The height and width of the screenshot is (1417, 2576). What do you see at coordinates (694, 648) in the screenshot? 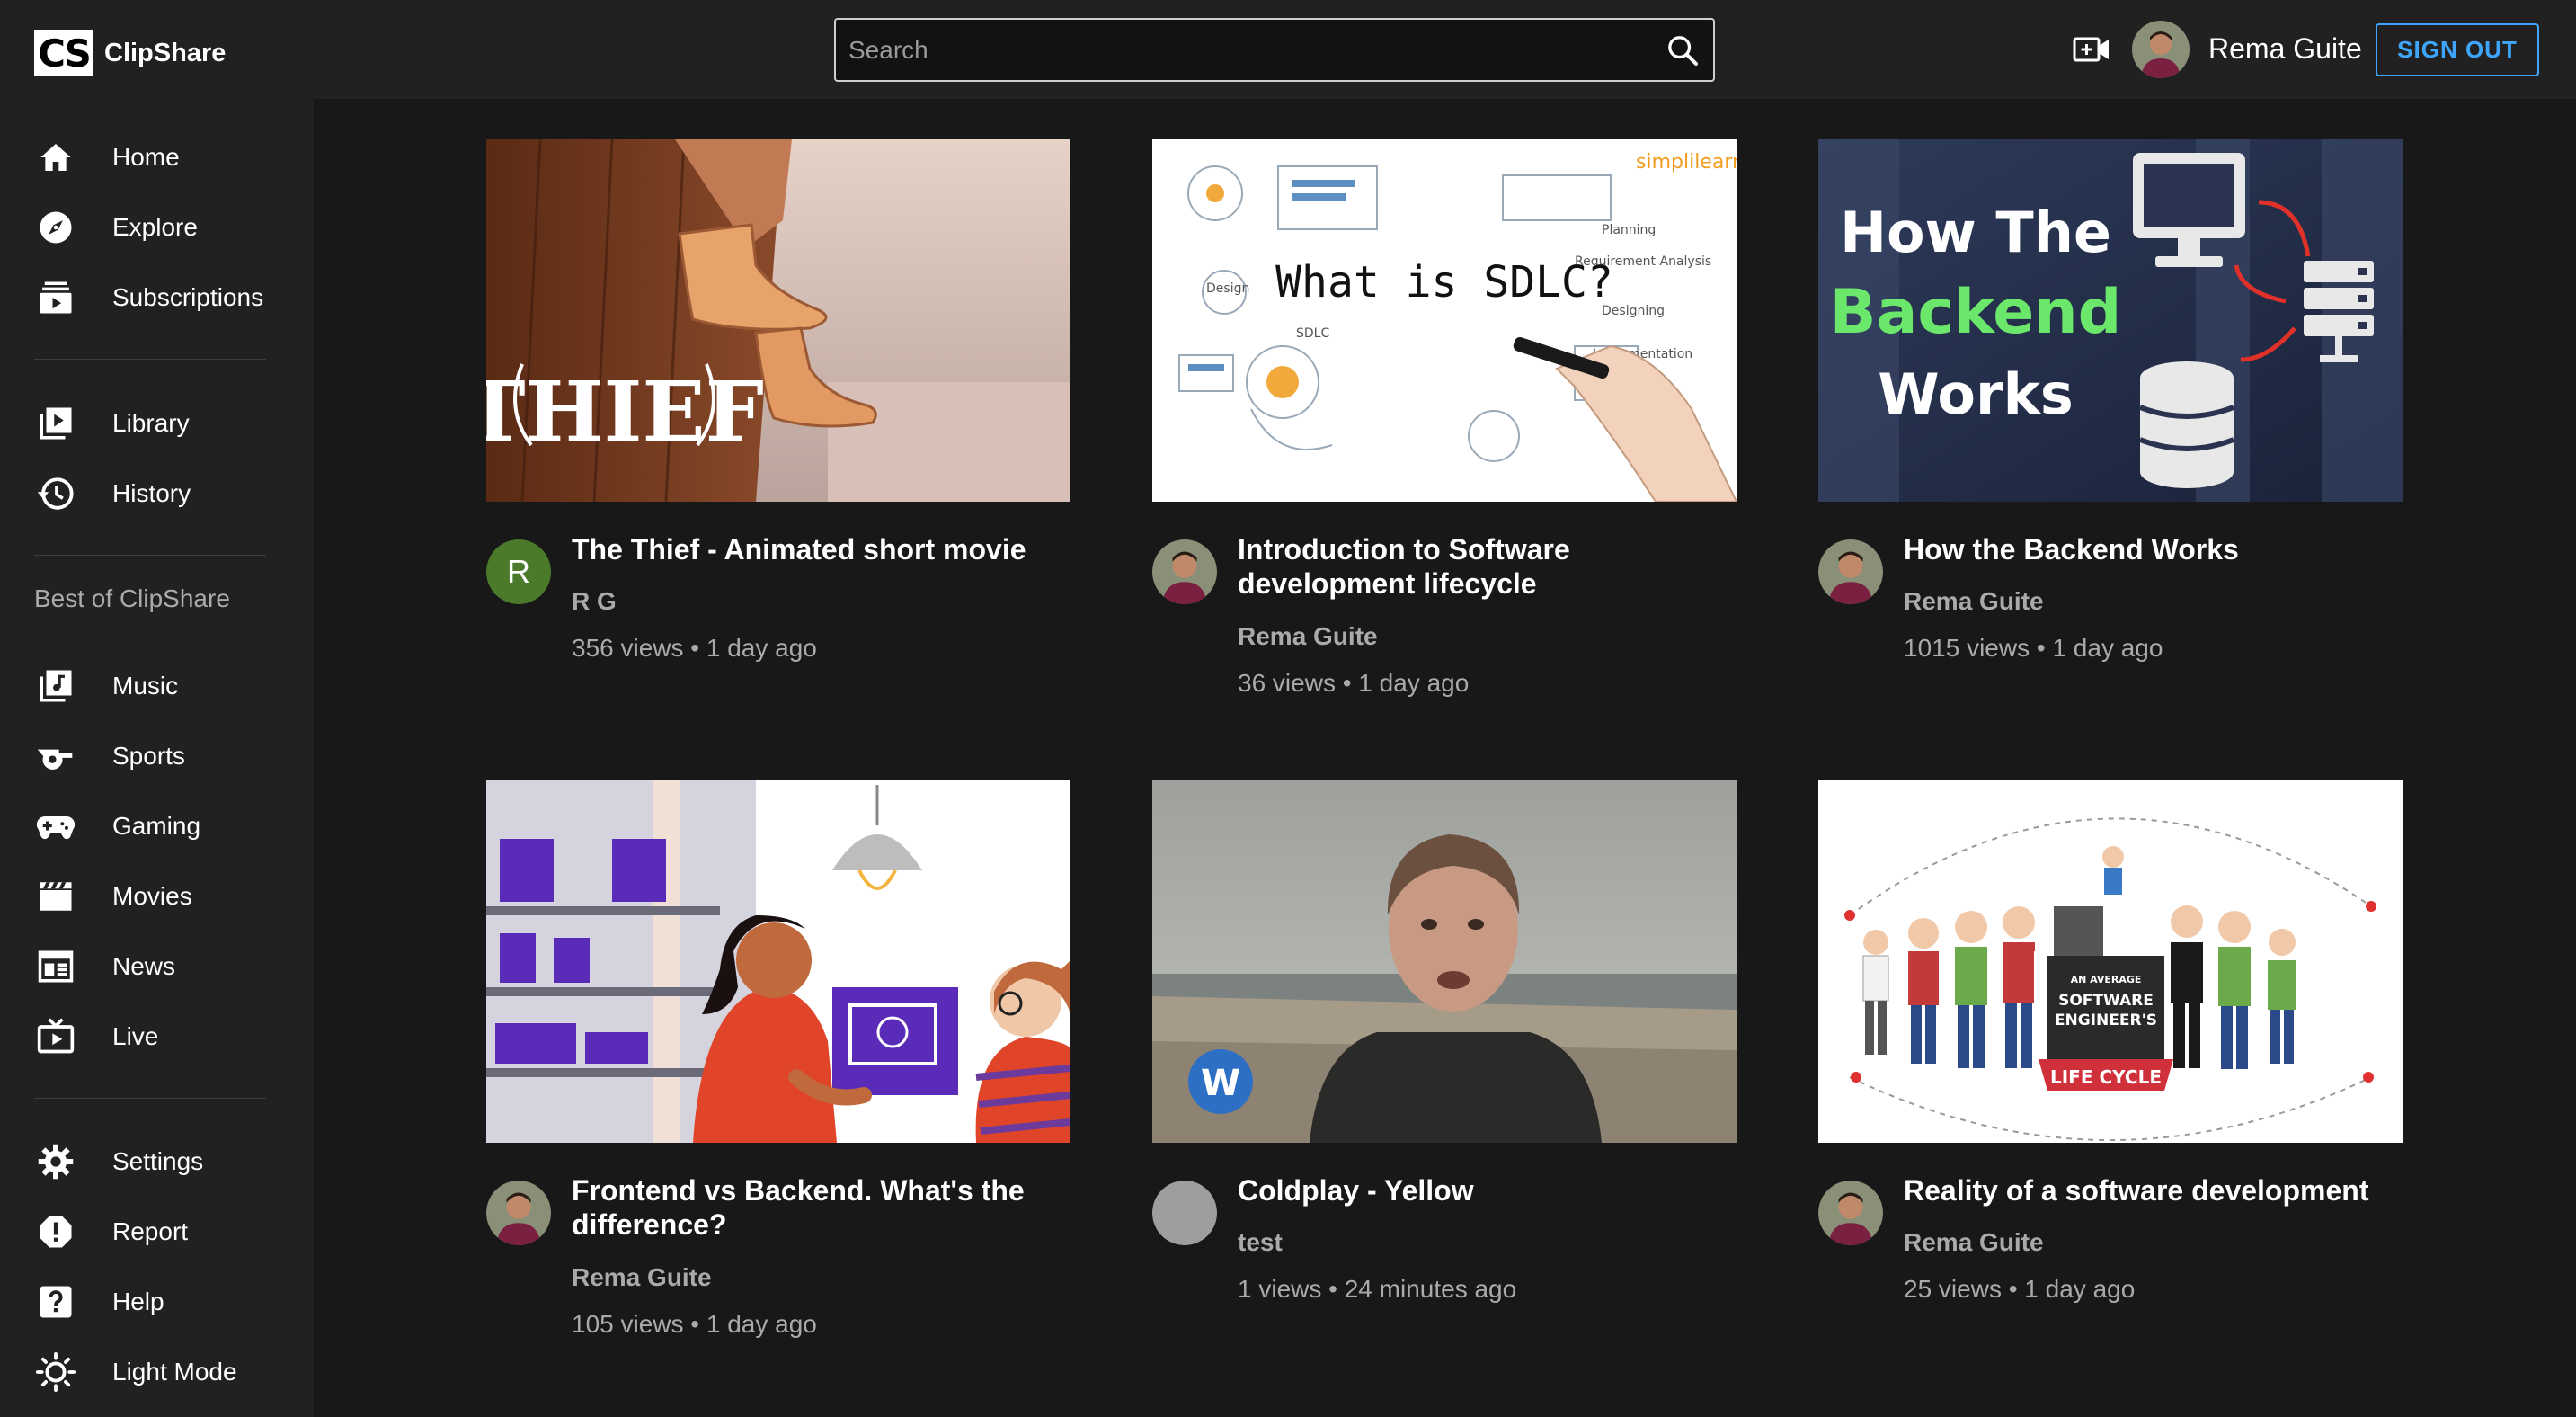
I see `video-meta: 356 views • 1 day ago` at bounding box center [694, 648].